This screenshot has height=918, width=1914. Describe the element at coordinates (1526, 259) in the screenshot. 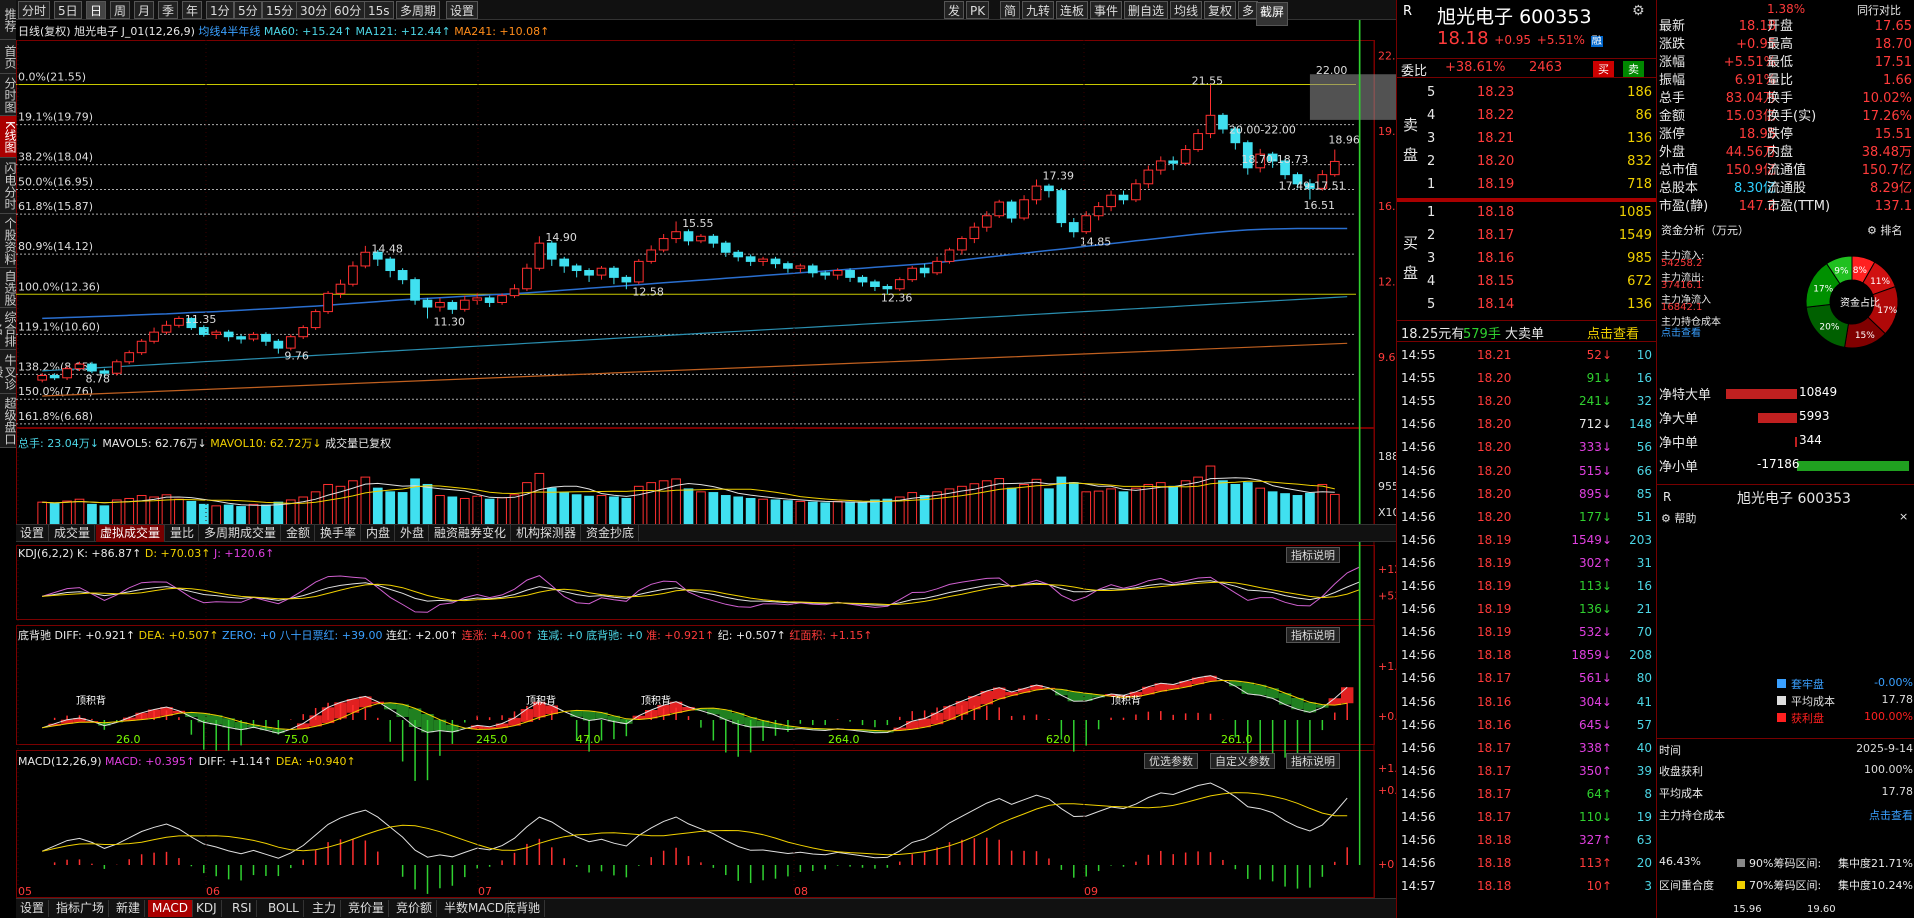

I see `bid-level-2: 3 18.16 985` at that location.